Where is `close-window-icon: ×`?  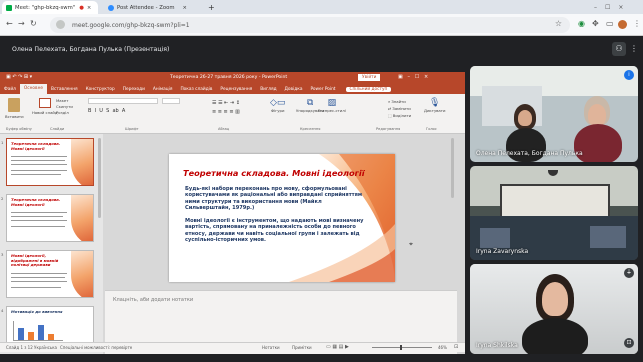
close-window-icon: × is located at coordinates (620, 7).